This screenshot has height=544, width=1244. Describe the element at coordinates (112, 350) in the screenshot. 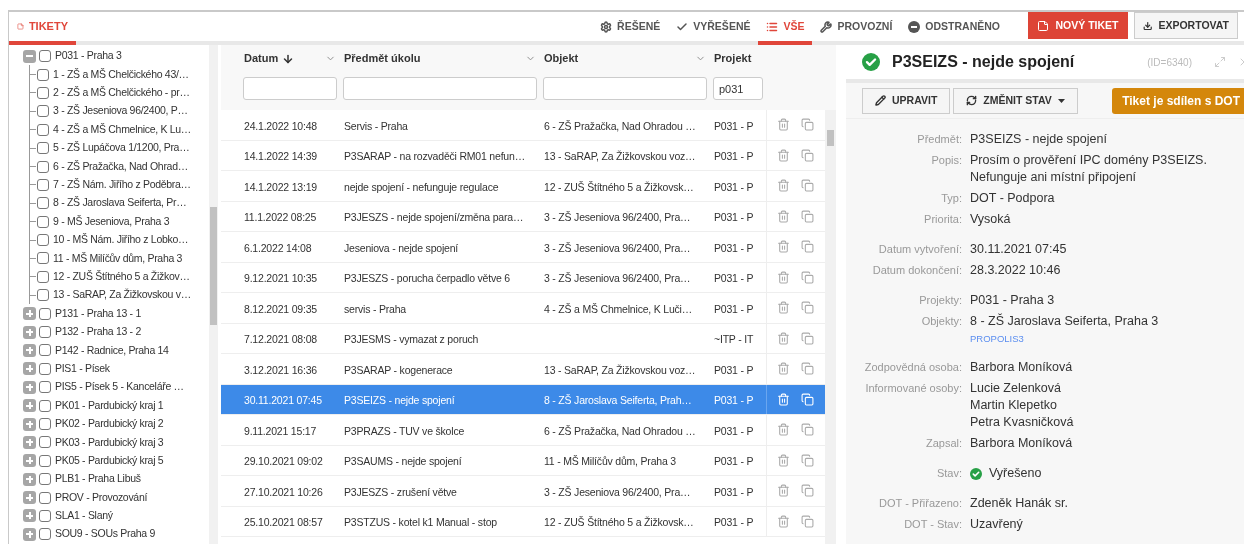

I see `tree-item-label: P142 - Radnice, Praha 14` at that location.